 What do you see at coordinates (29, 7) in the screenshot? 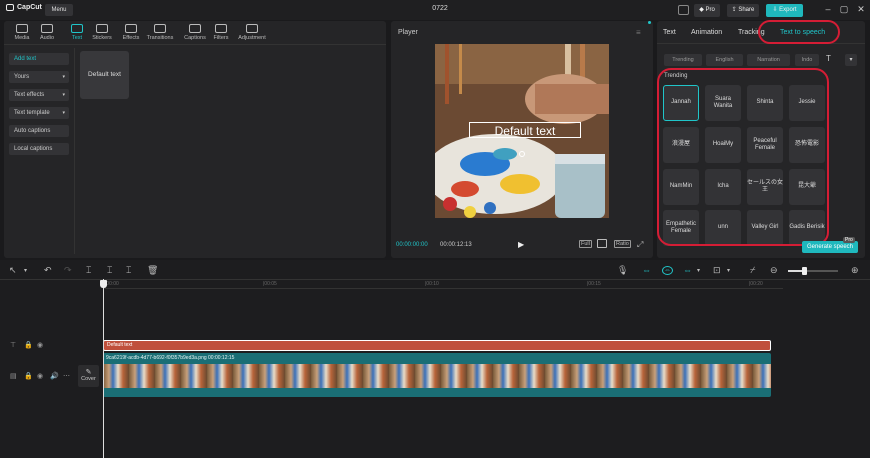
I see `app-name: CapCut` at bounding box center [29, 7].